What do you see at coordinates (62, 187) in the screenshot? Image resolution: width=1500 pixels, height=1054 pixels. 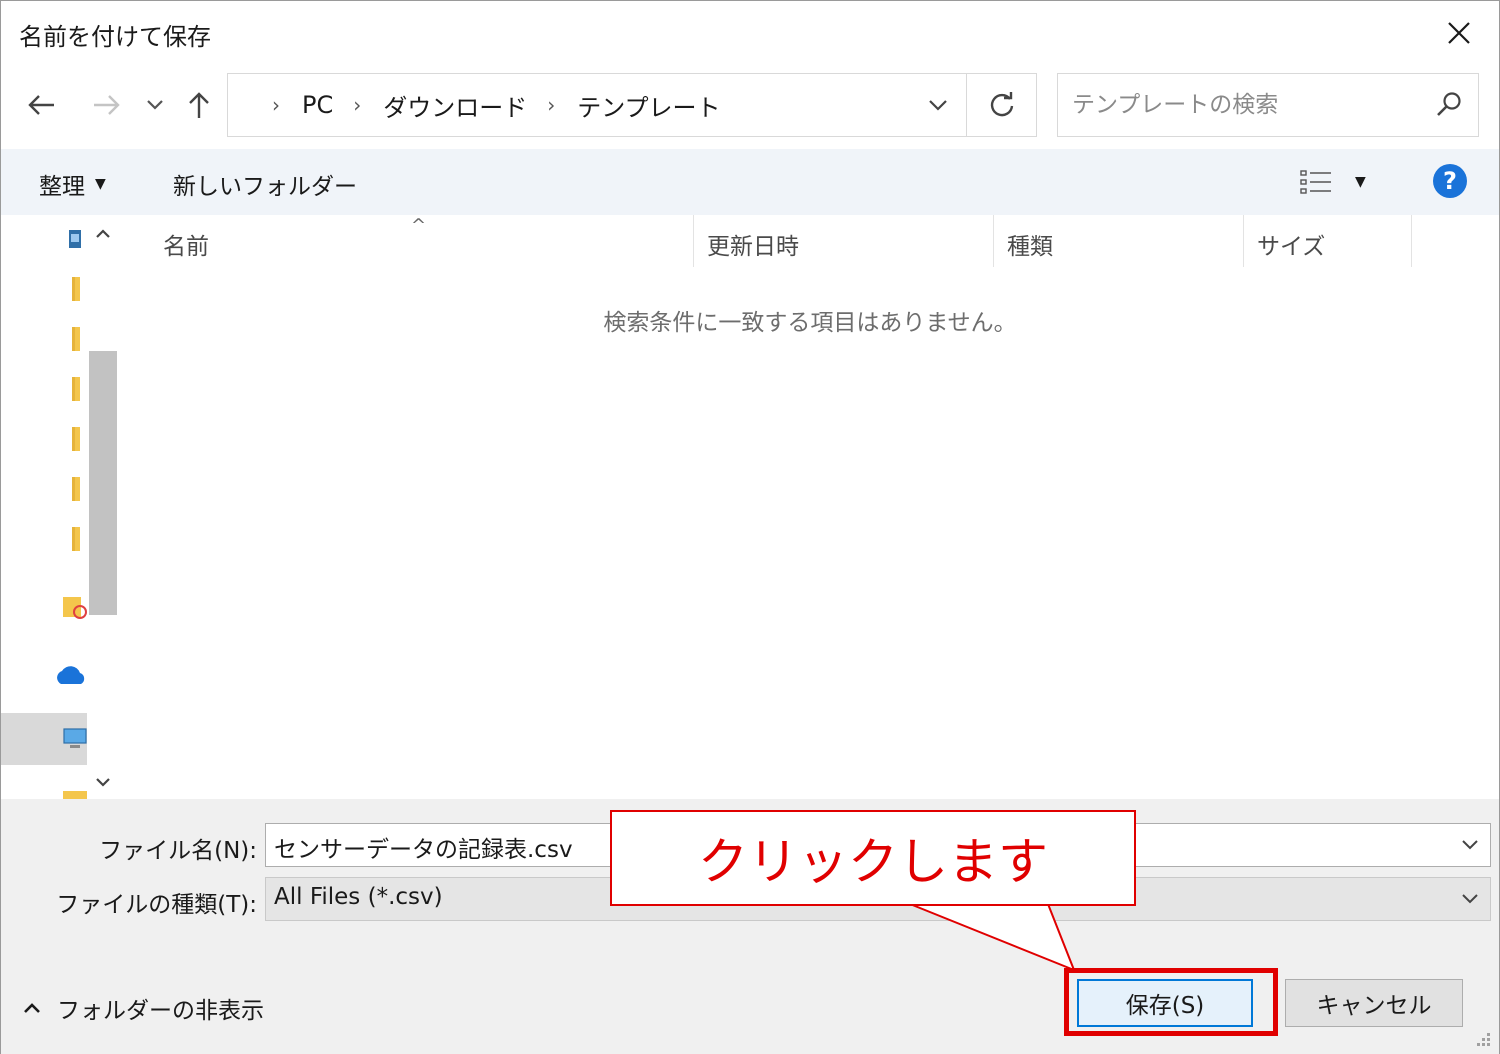 I see `organize-label: 整理` at bounding box center [62, 187].